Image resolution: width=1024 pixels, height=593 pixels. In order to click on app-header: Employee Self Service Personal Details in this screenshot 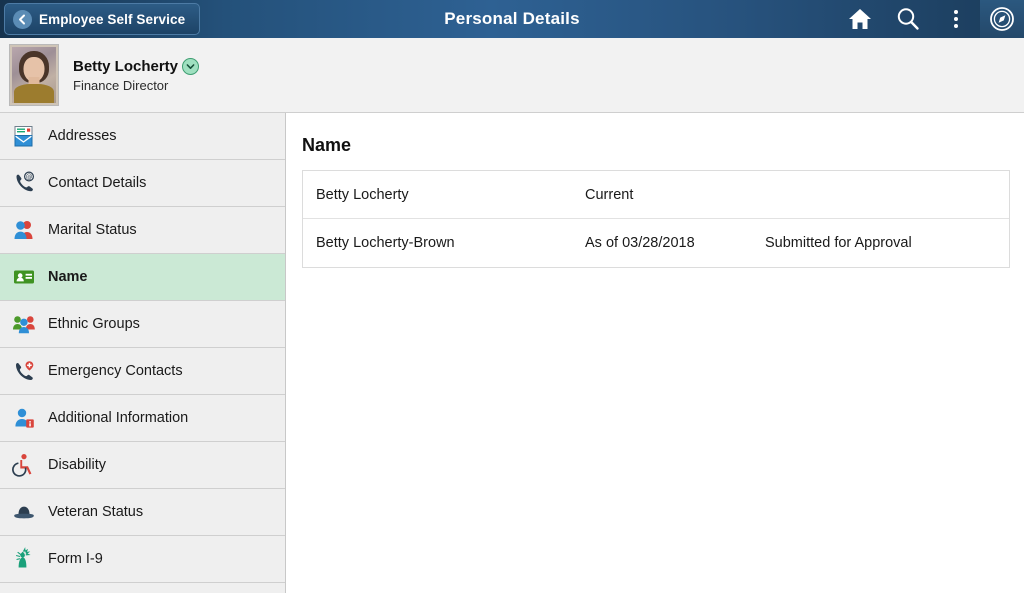, I will do `click(512, 19)`.